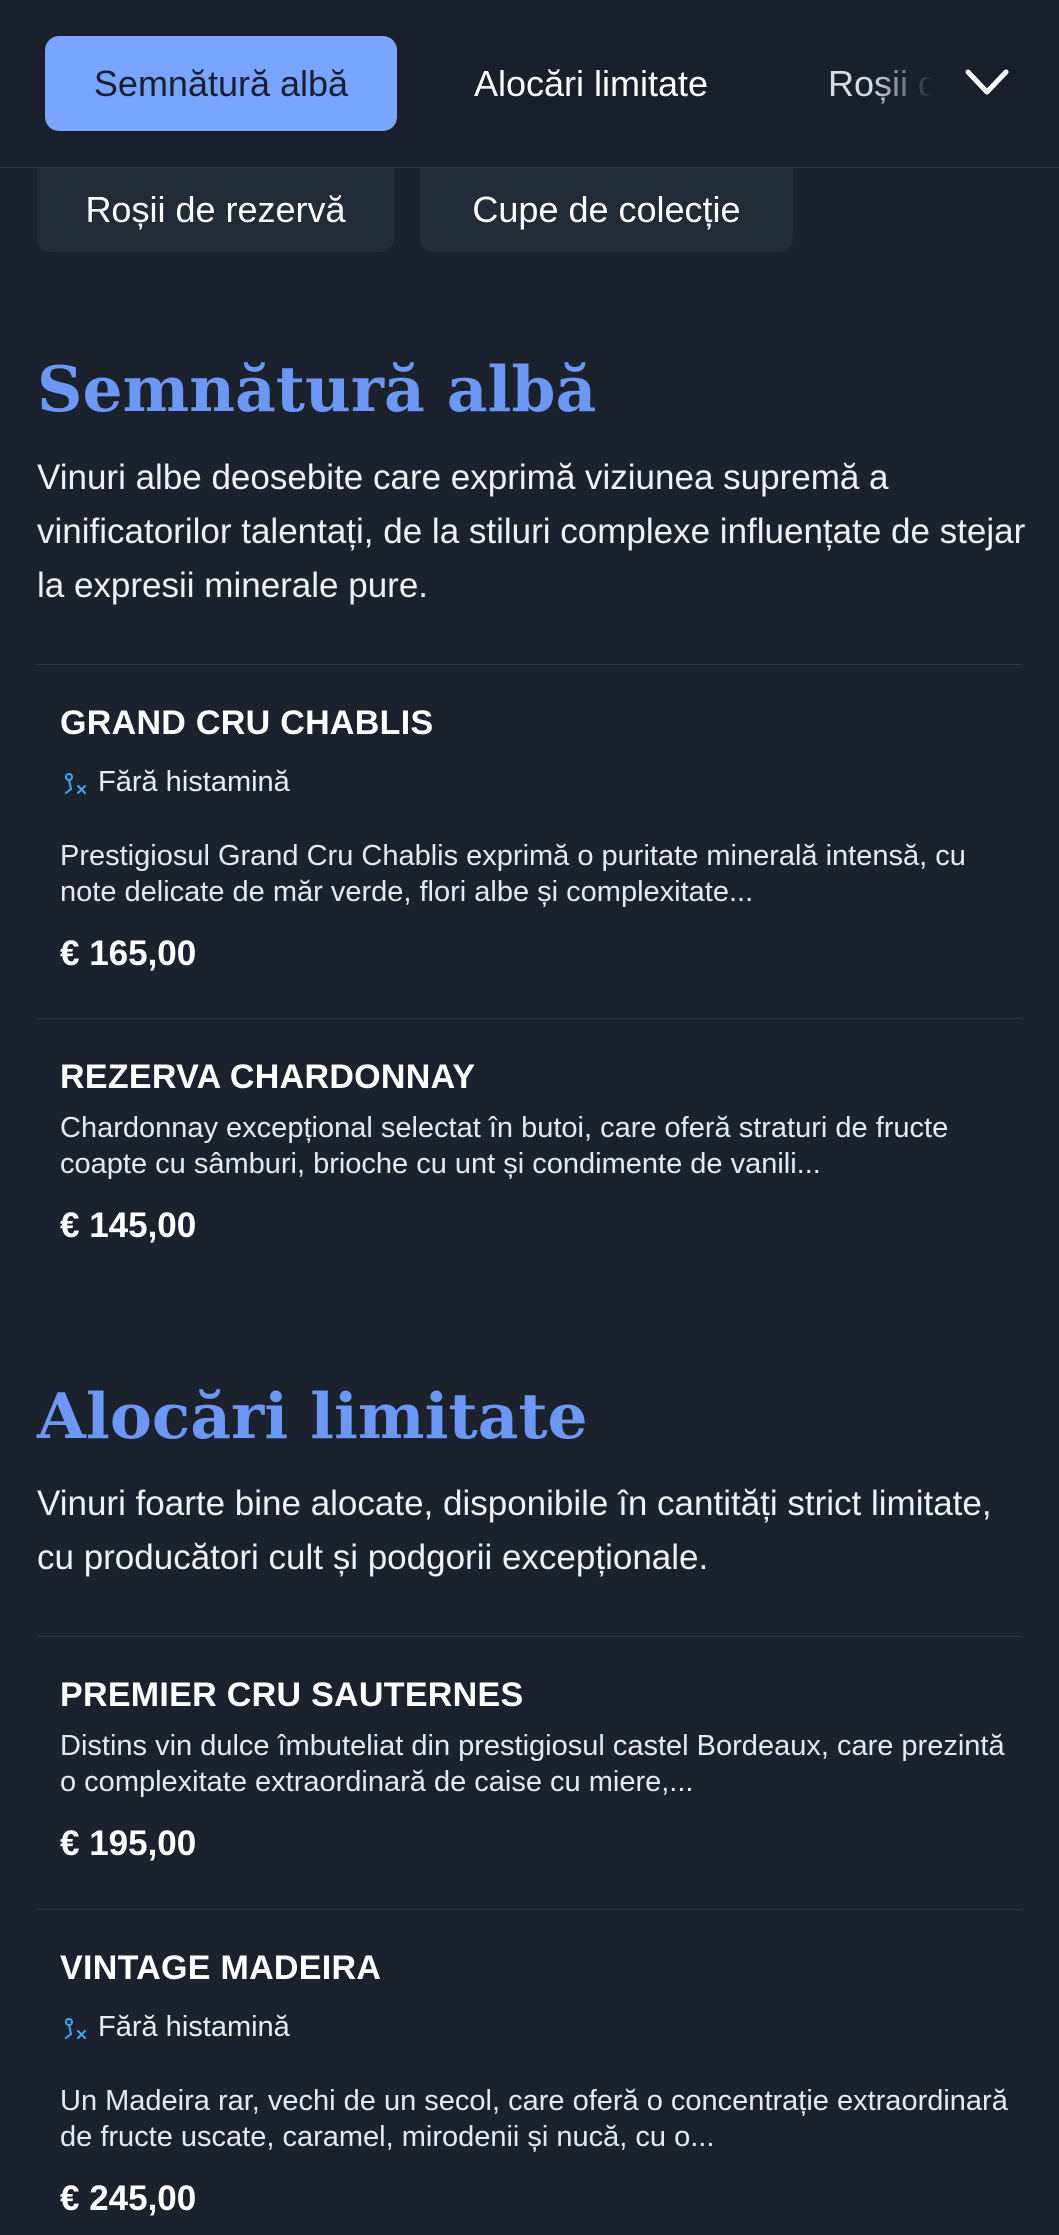  I want to click on wine-price: € 195,00, so click(128, 1843).